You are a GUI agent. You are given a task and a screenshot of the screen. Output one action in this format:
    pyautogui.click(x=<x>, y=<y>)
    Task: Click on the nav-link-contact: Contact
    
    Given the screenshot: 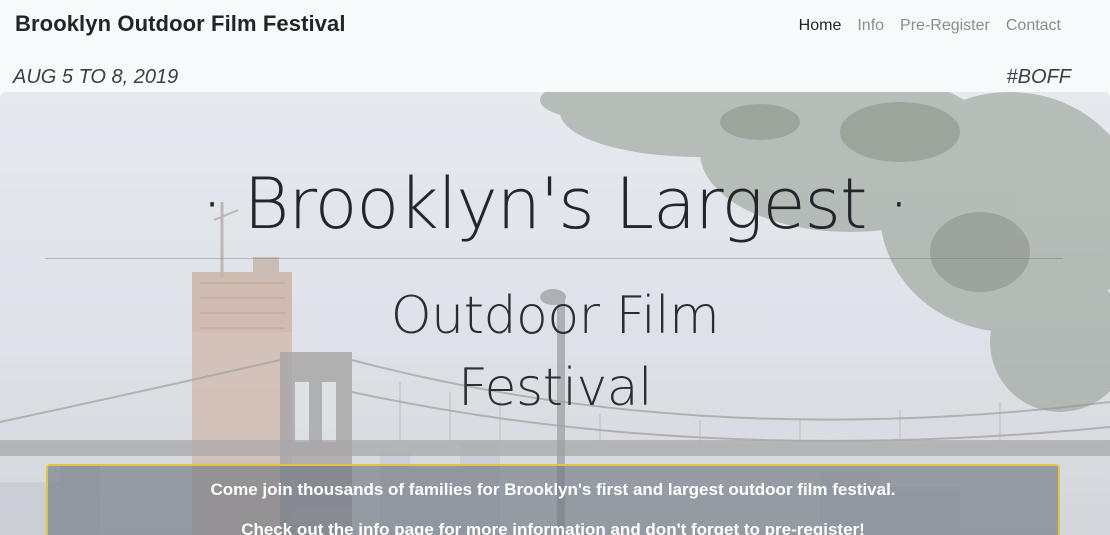 What is the action you would take?
    pyautogui.click(x=1033, y=26)
    